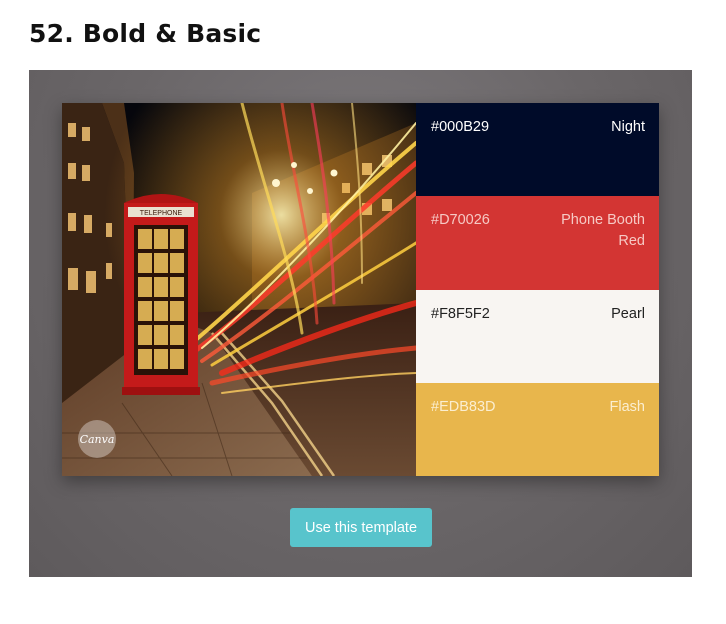  What do you see at coordinates (628, 127) in the screenshot?
I see `swatch-name: Night` at bounding box center [628, 127].